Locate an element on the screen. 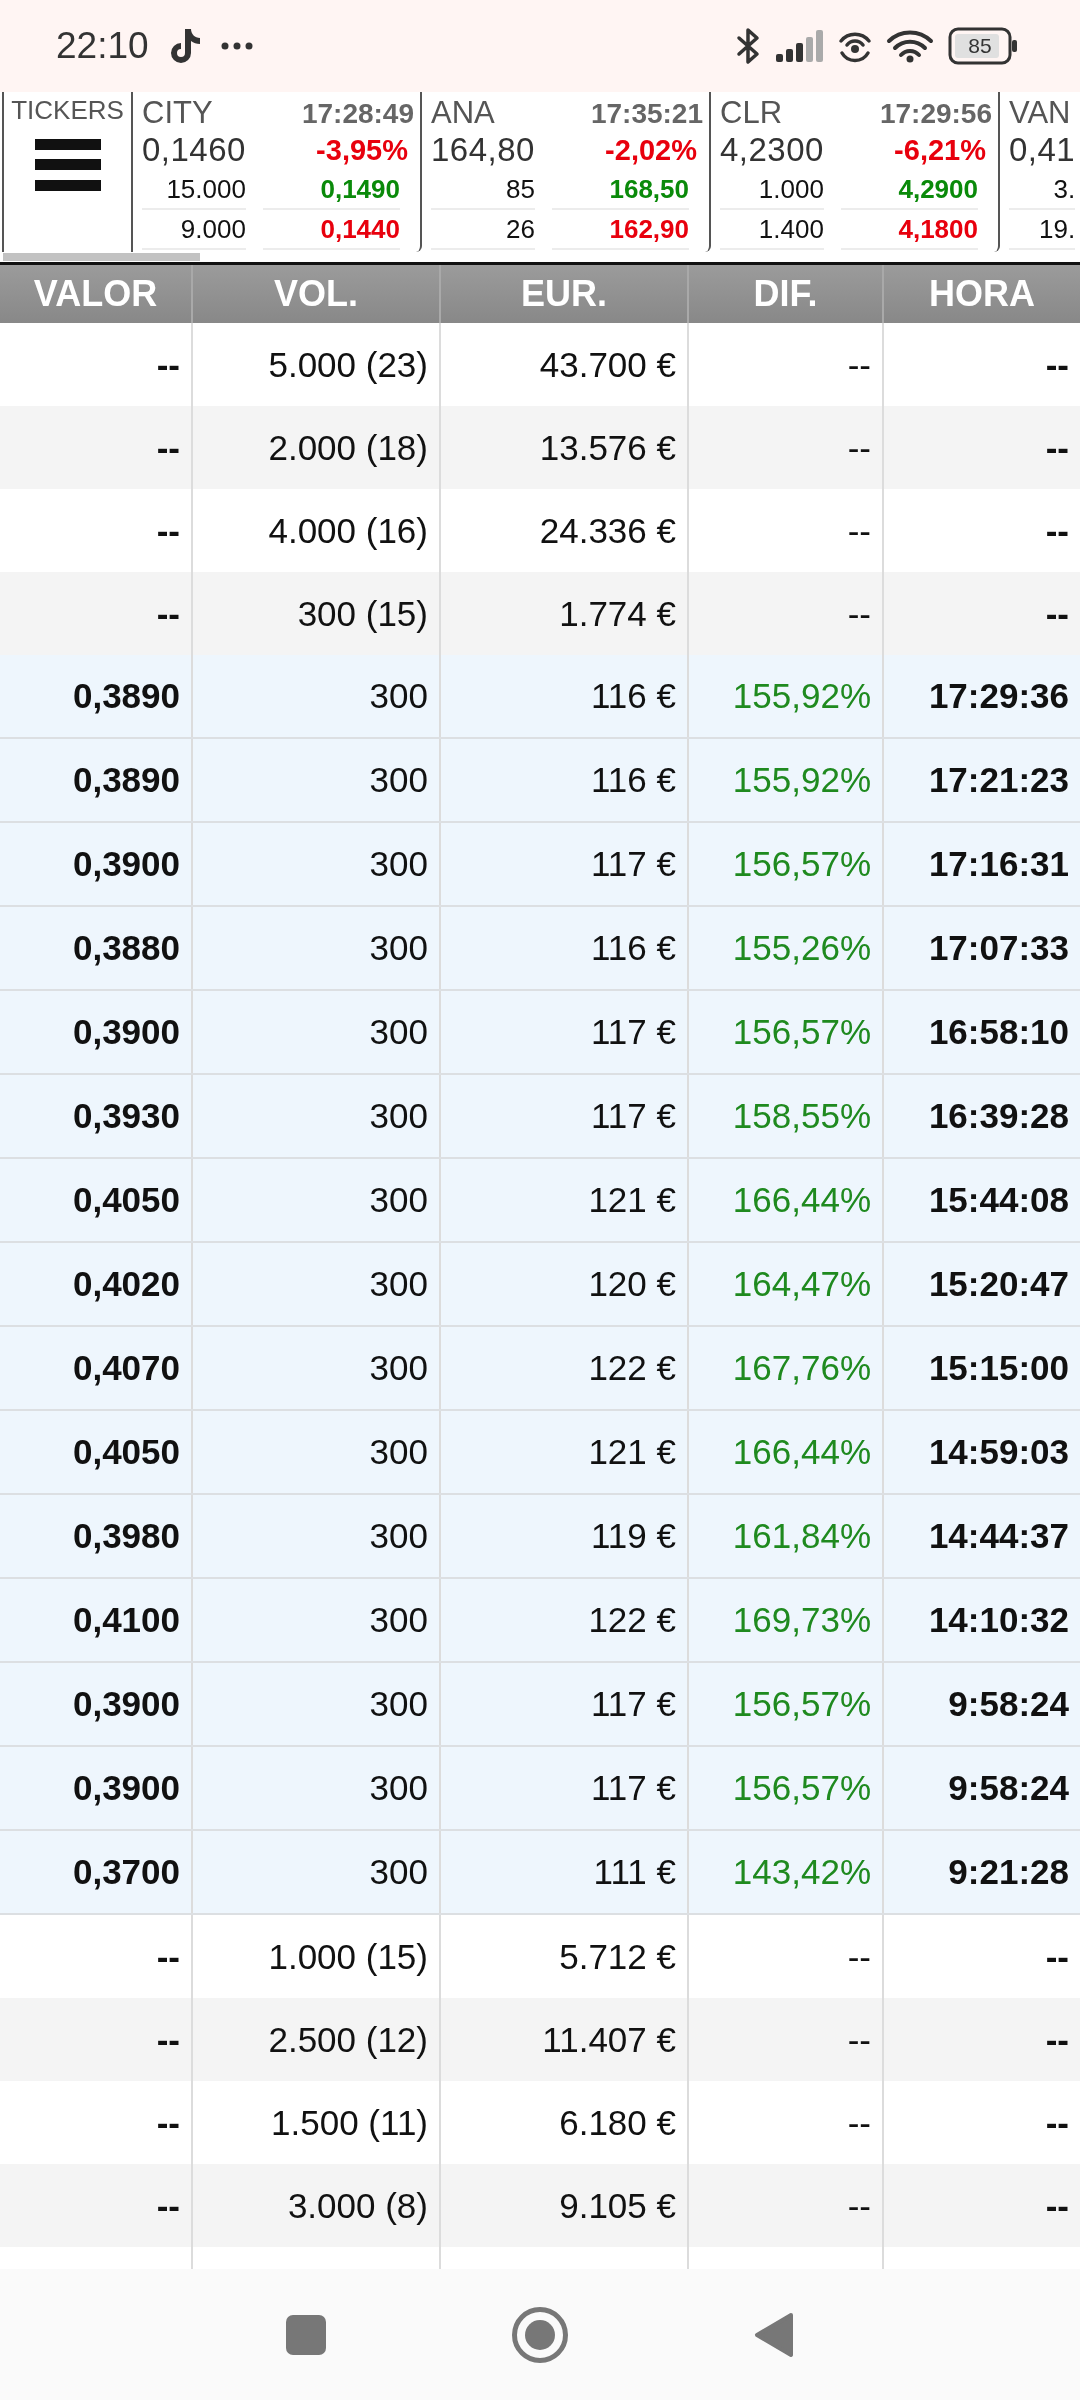 This screenshot has width=1080, height=2400. ticker-price: 4,2300 is located at coordinates (772, 150).